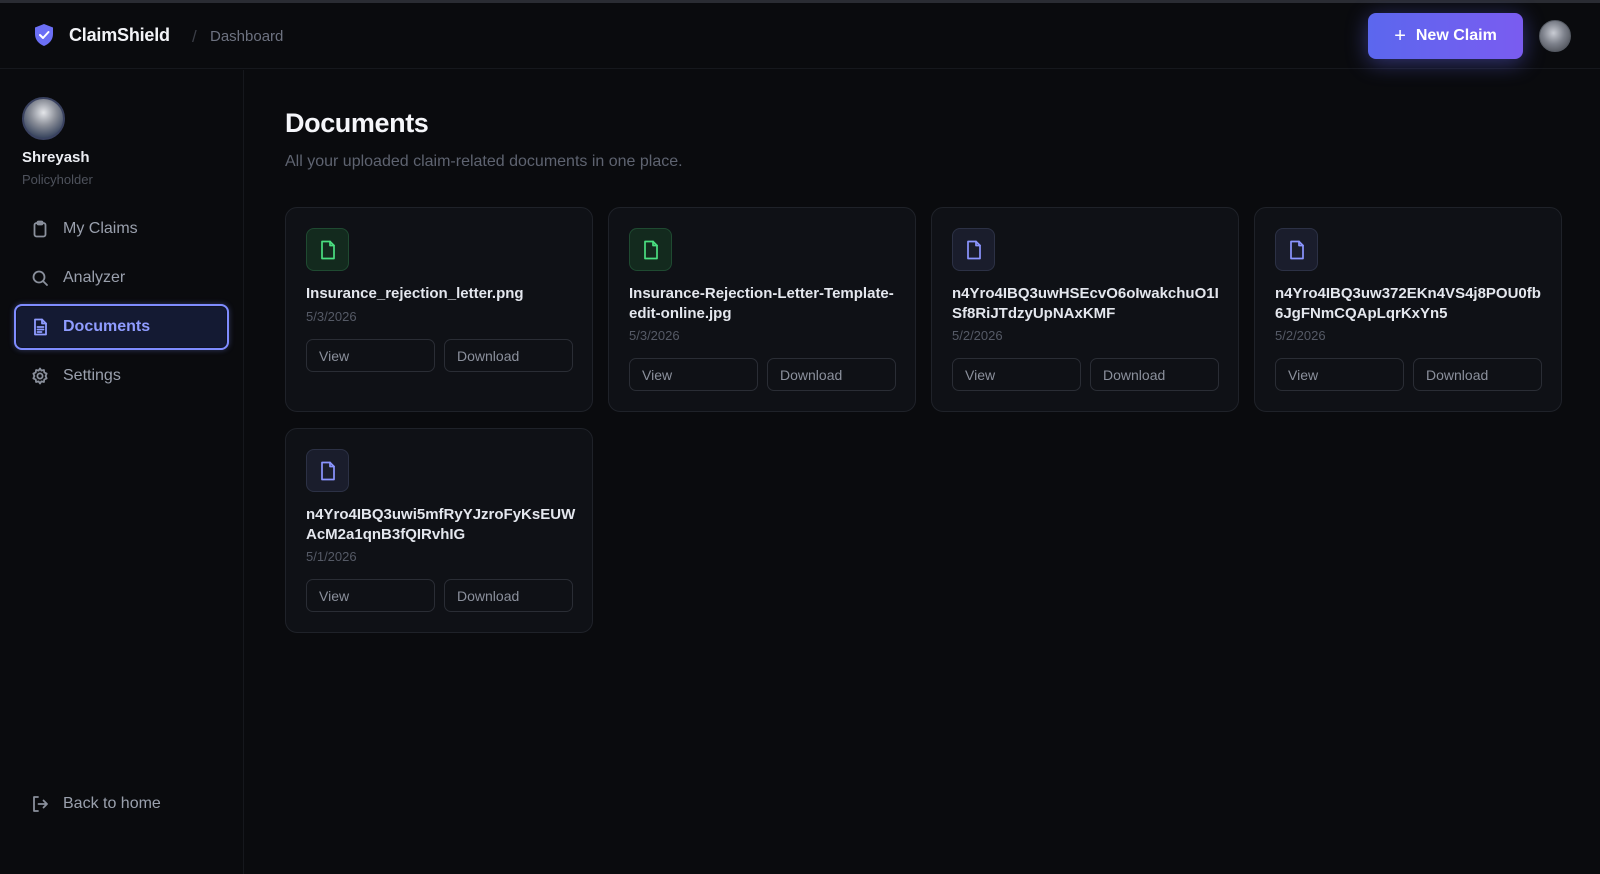 Image resolution: width=1600 pixels, height=874 pixels. Describe the element at coordinates (1555, 36) in the screenshot. I see `header-avatar` at that location.